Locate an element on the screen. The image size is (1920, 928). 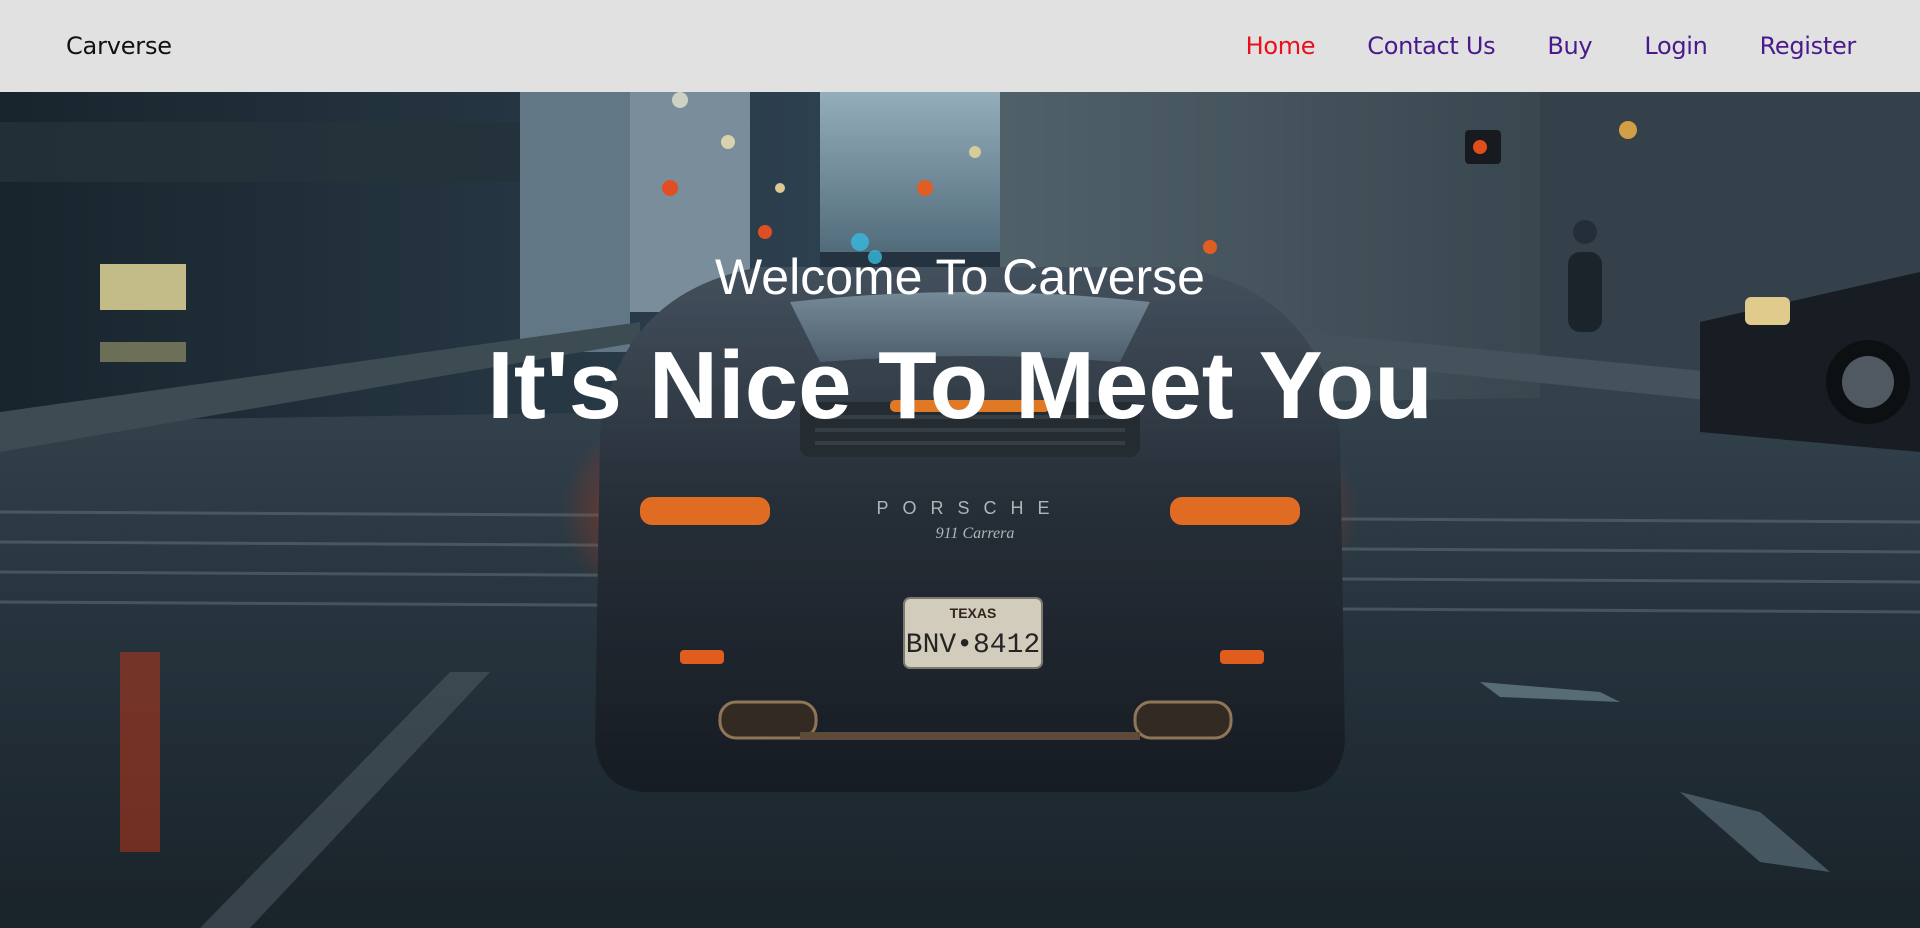
hero-tagline-heading: It's Nice To Meet You is located at coordinates (960, 385).